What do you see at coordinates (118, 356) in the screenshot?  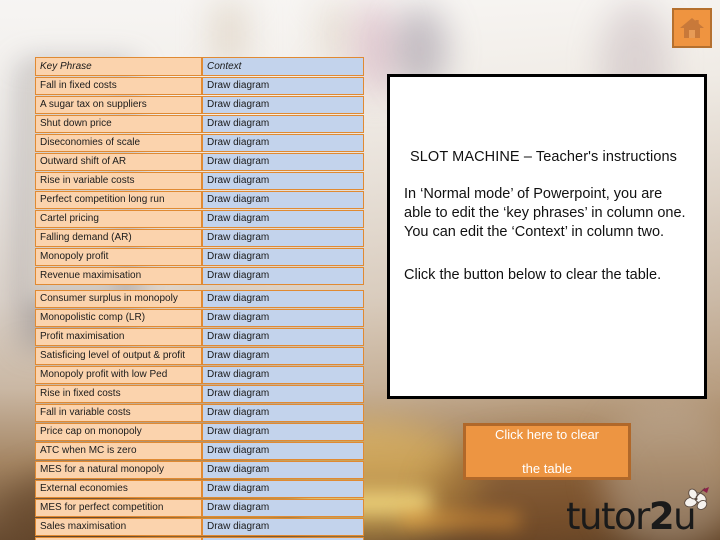 I see `cell-key-phrase: Satisficing level of output & profit` at bounding box center [118, 356].